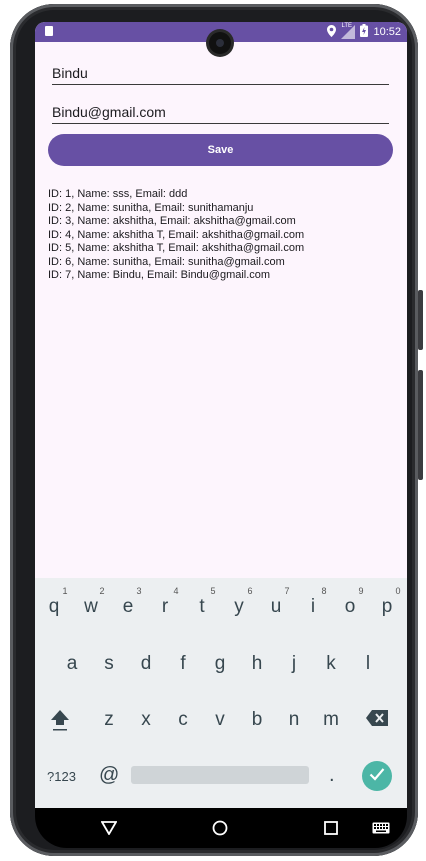 This screenshot has width=426, height=861. Describe the element at coordinates (165, 607) in the screenshot. I see `key-r: r` at that location.